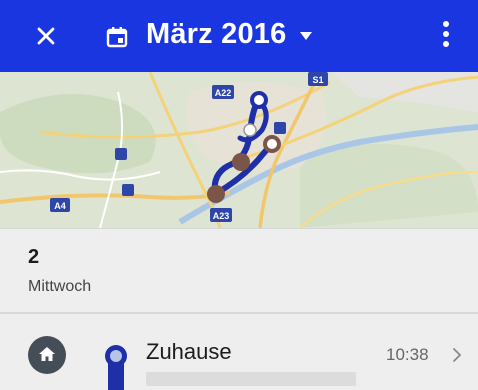 The width and height of the screenshot is (478, 390). Describe the element at coordinates (116, 367) in the screenshot. I see `timeline-marker` at that location.